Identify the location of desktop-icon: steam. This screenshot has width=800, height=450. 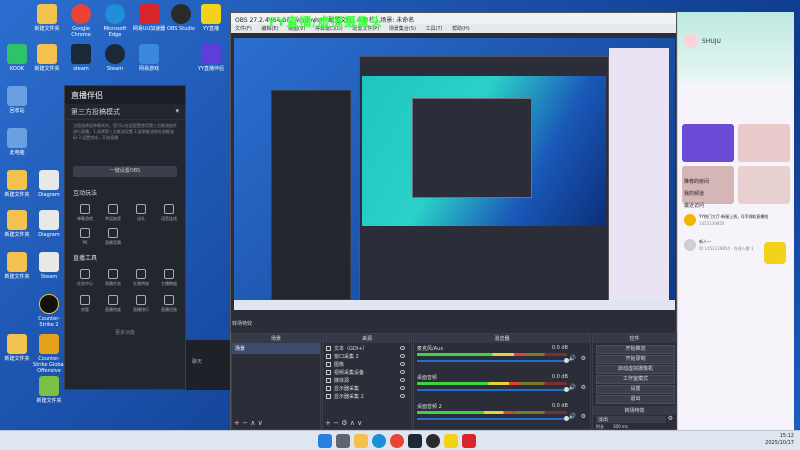
(81, 58).